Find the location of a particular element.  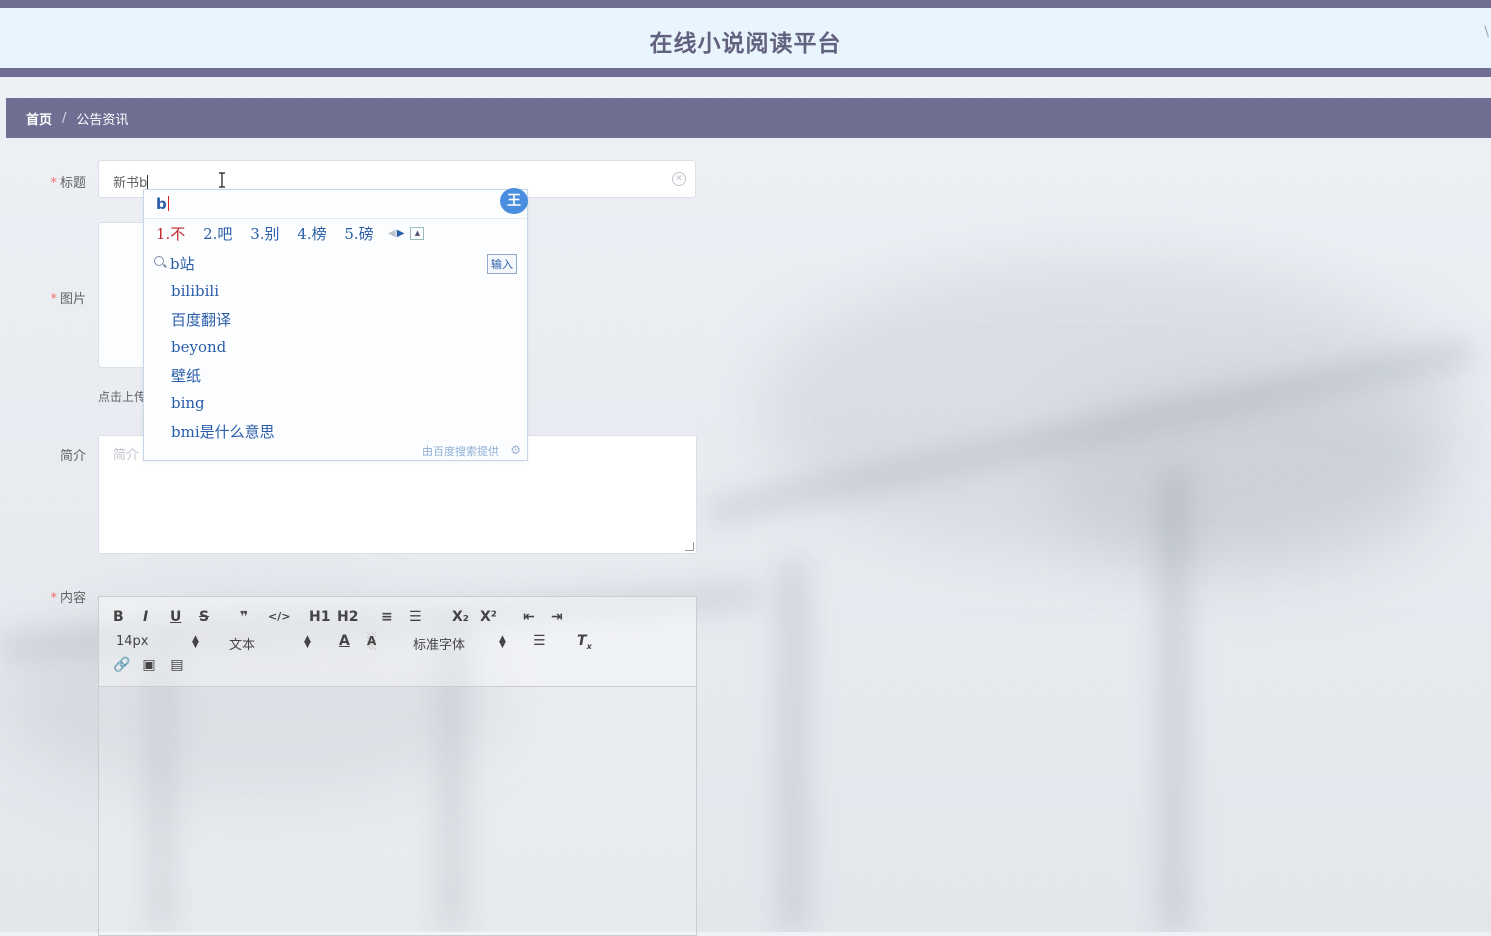

ordered-list-button: ≡ is located at coordinates (387, 617).